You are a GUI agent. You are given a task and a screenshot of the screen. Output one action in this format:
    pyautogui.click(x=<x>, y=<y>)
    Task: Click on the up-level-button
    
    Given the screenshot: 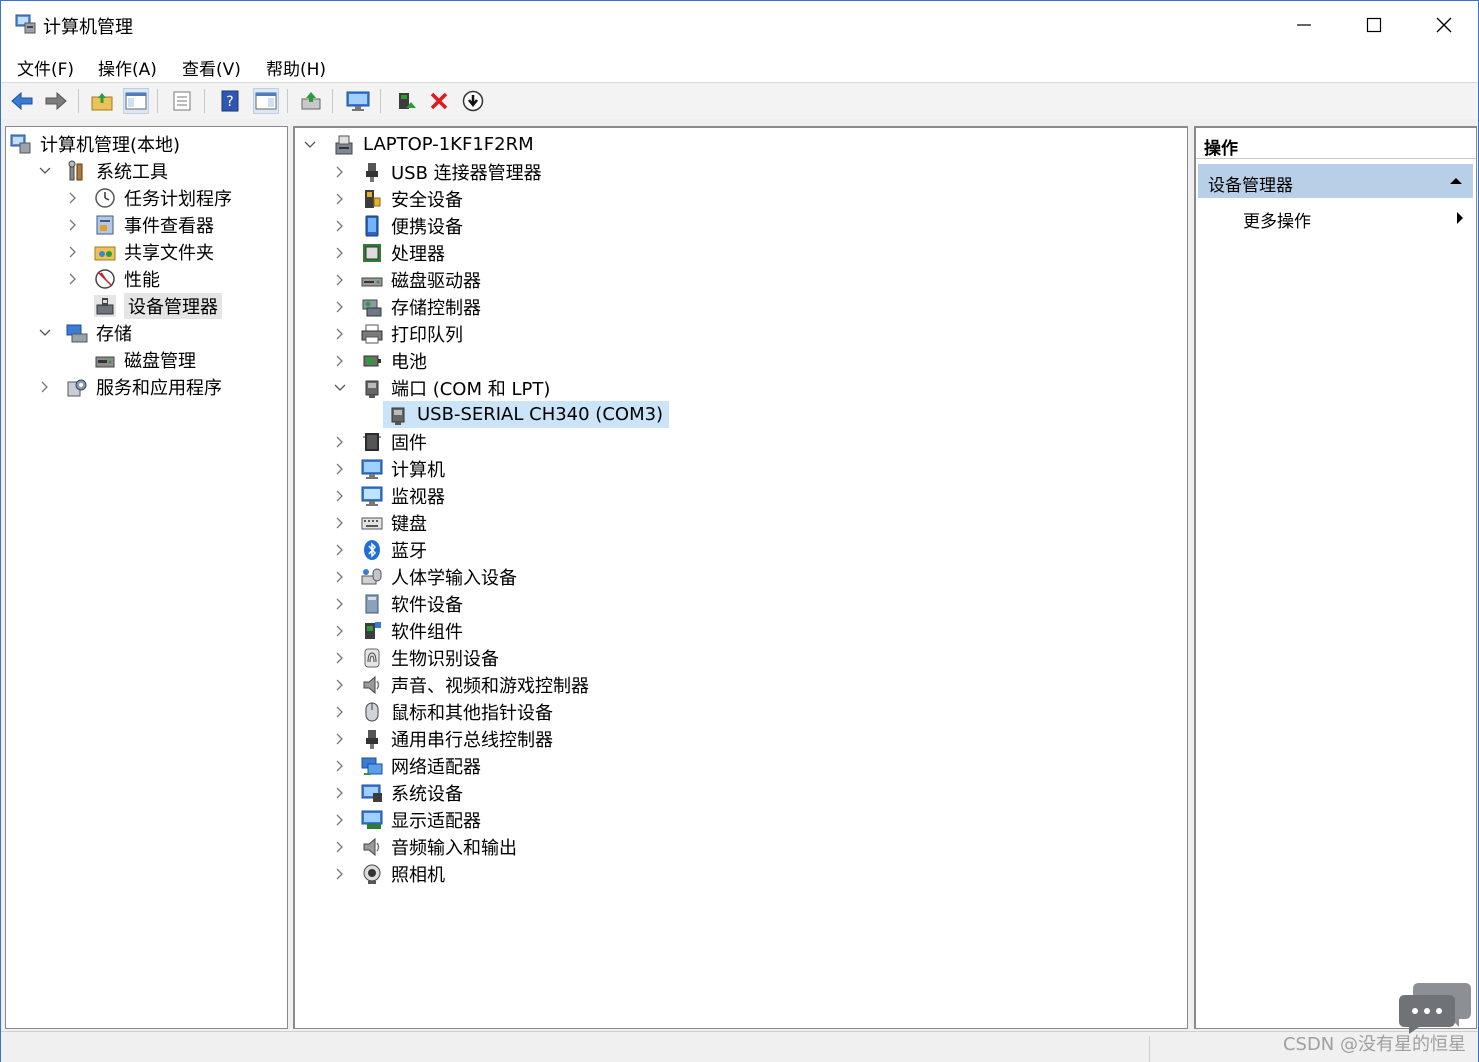 What is the action you would take?
    pyautogui.click(x=102, y=101)
    